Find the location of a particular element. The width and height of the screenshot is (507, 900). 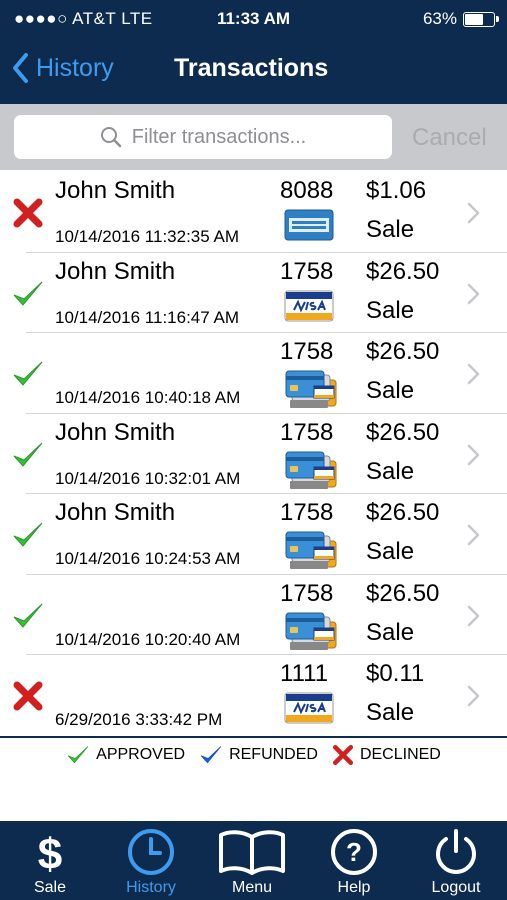

navigation-bar: History Transactions is located at coordinates (253, 70).